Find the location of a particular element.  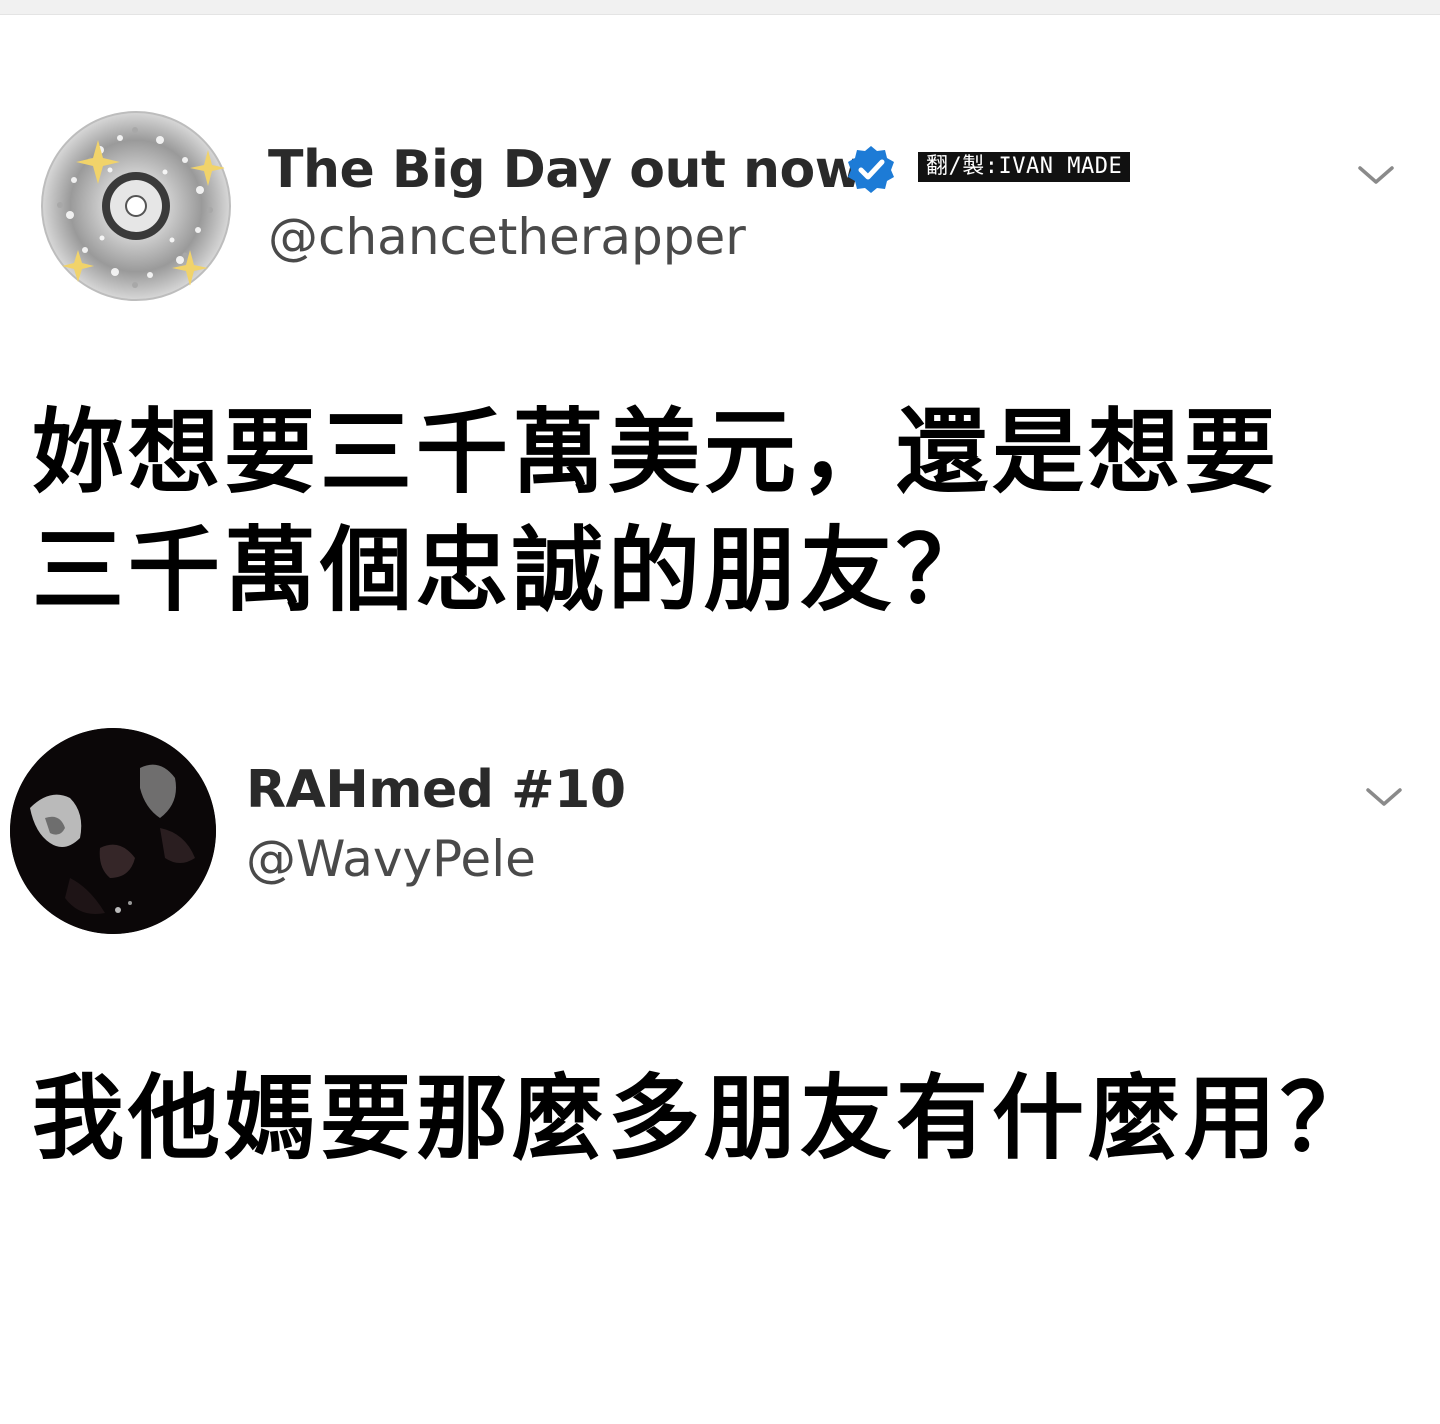

tweet-text-line-2: 三千萬個忠誠的朋友？ is located at coordinates (512, 570).